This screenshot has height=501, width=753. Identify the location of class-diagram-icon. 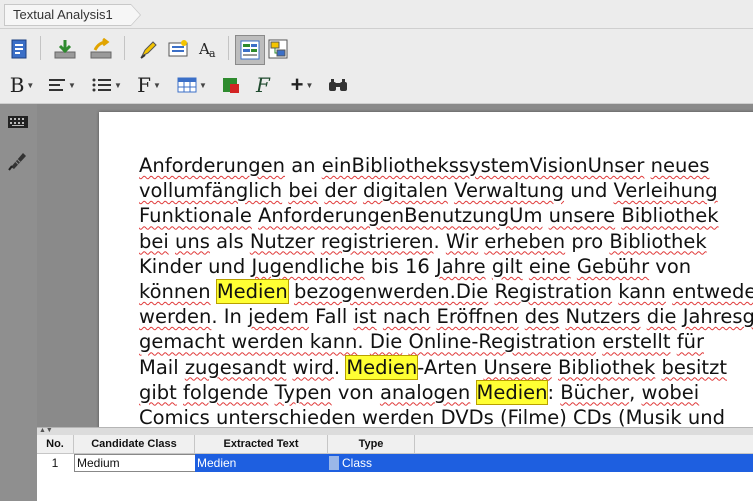
(278, 49).